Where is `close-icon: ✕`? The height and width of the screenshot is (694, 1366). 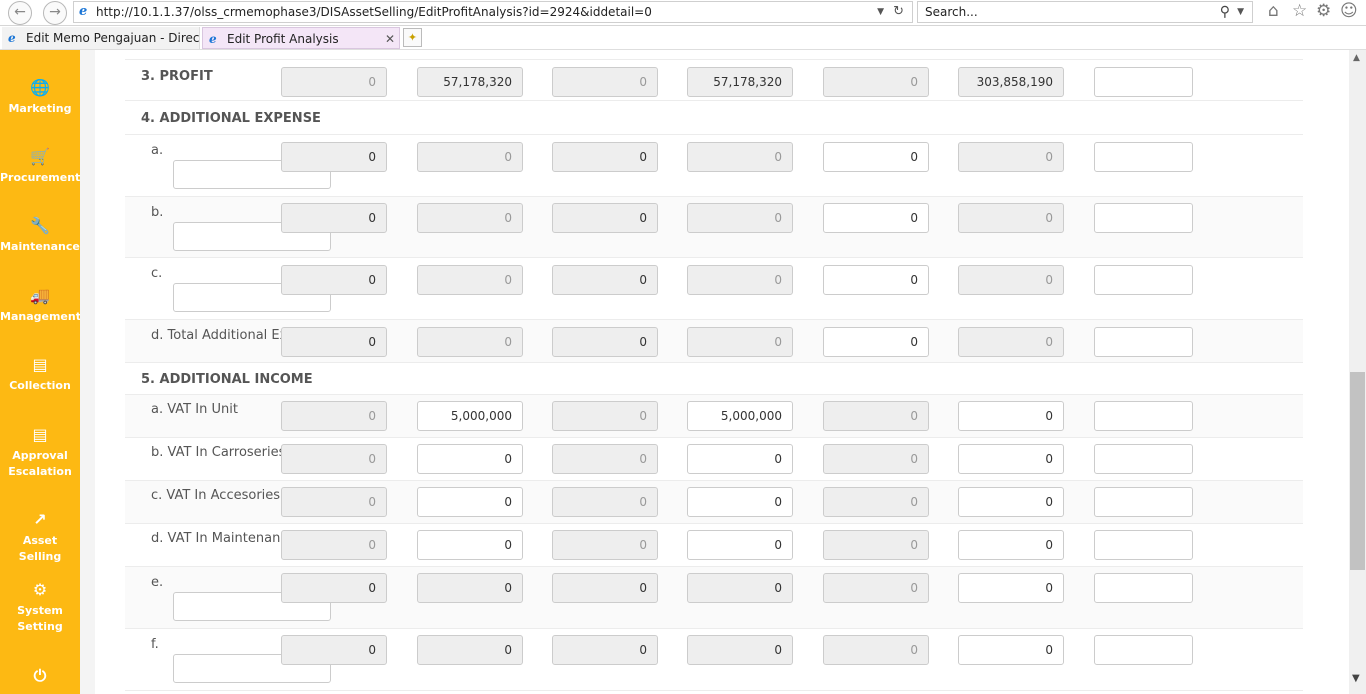
close-icon: ✕ is located at coordinates (390, 38).